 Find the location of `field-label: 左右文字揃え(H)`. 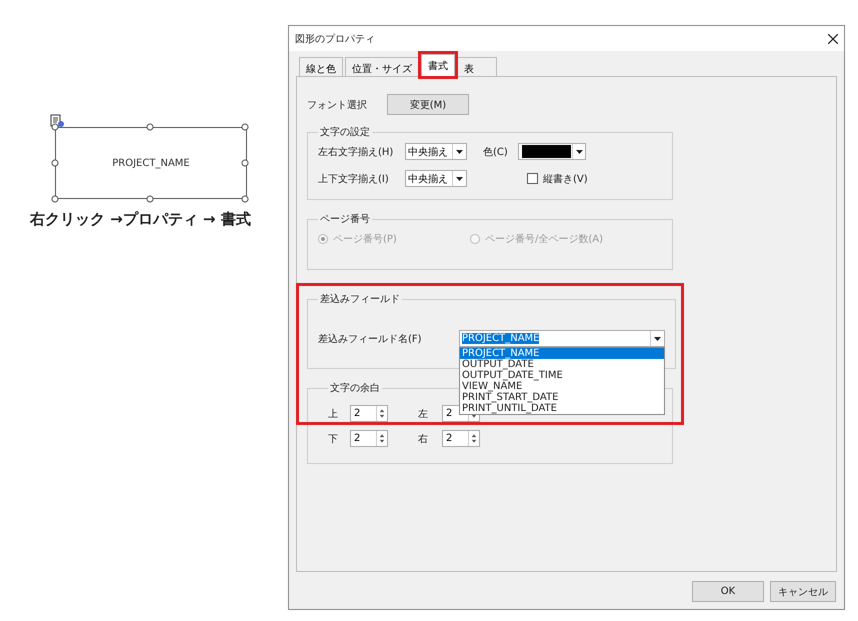

field-label: 左右文字揃え(H) is located at coordinates (356, 152).